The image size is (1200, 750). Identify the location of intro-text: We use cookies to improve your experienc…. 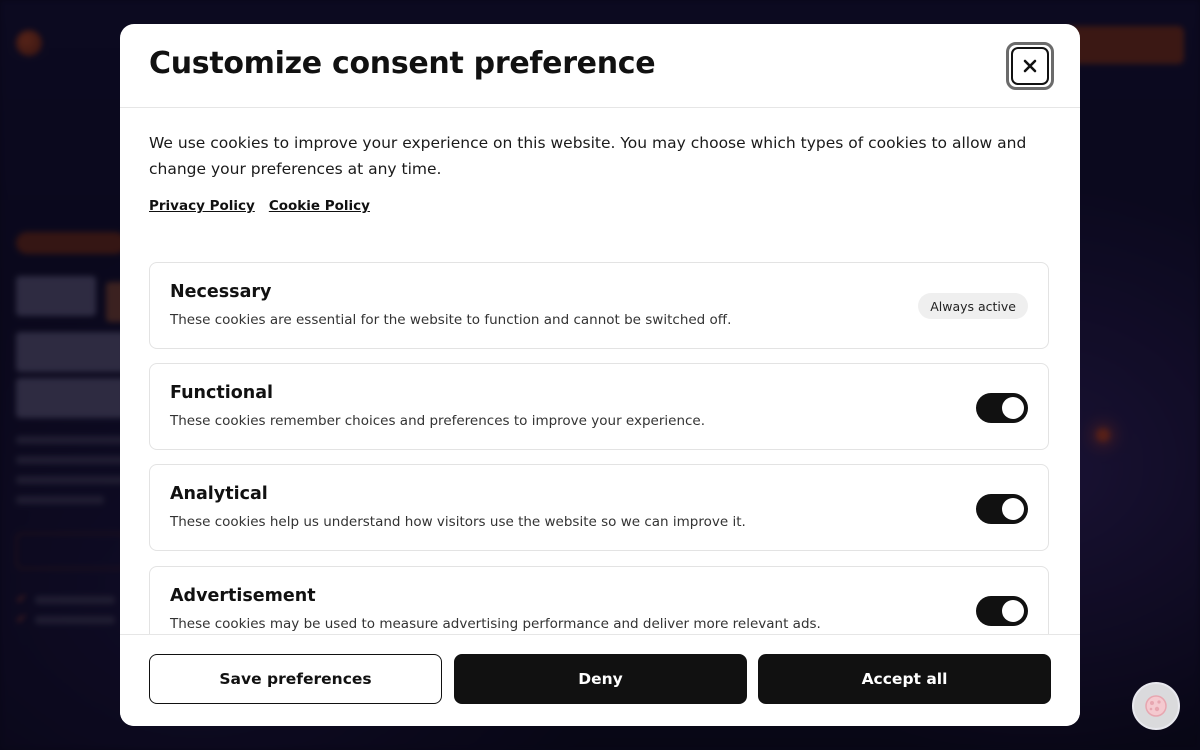
(588, 156).